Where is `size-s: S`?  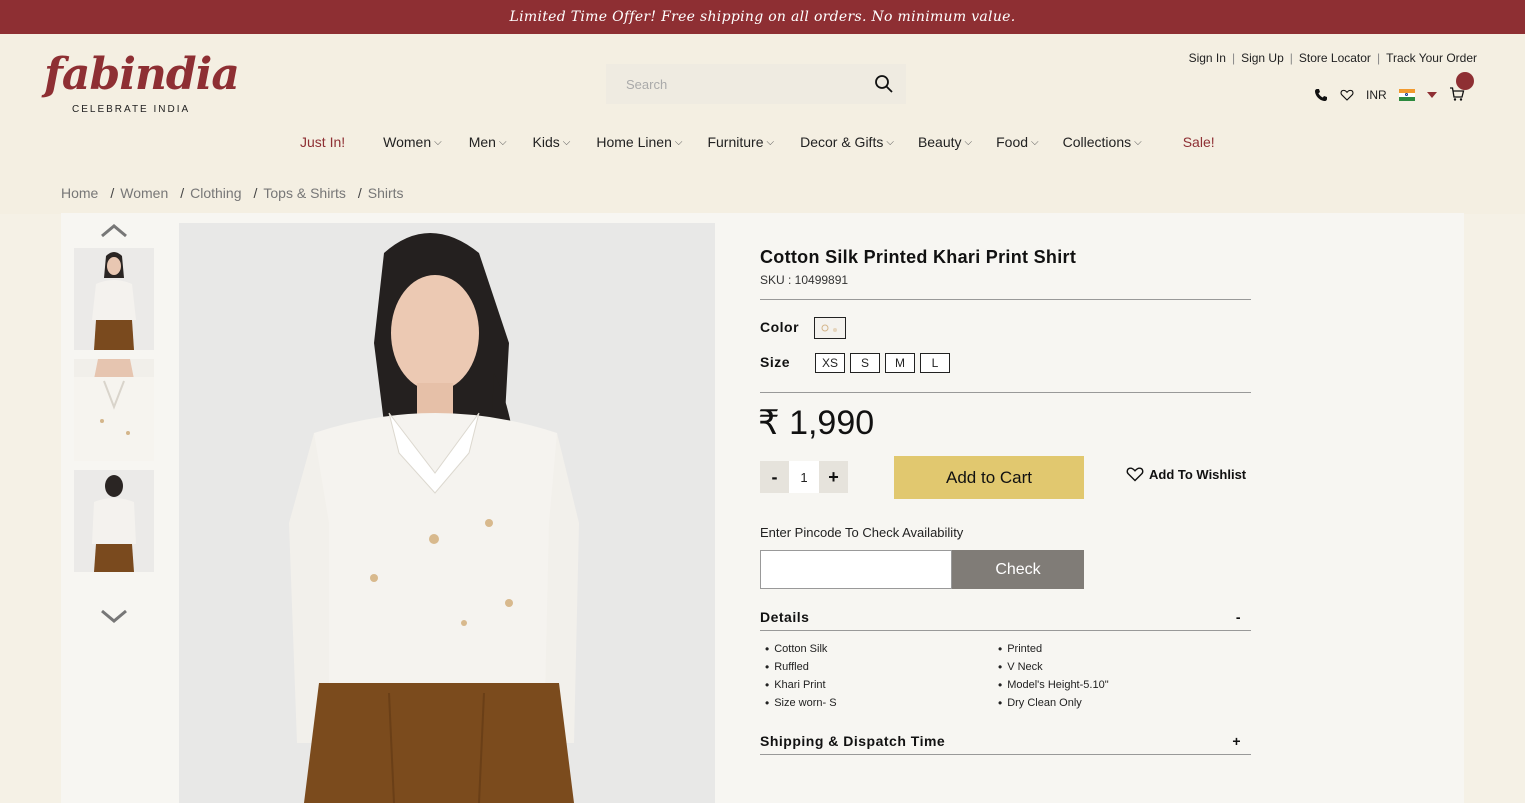 size-s: S is located at coordinates (865, 363).